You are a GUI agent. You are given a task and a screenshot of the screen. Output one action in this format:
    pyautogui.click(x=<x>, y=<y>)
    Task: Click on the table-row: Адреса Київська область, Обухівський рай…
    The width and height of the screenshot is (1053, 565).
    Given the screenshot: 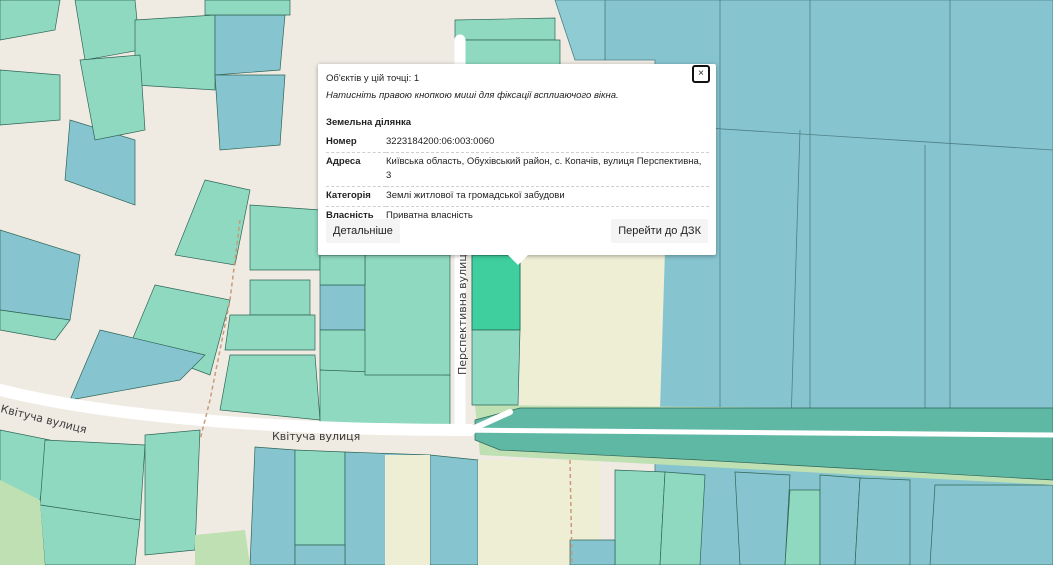 What is the action you would take?
    pyautogui.click(x=517, y=169)
    